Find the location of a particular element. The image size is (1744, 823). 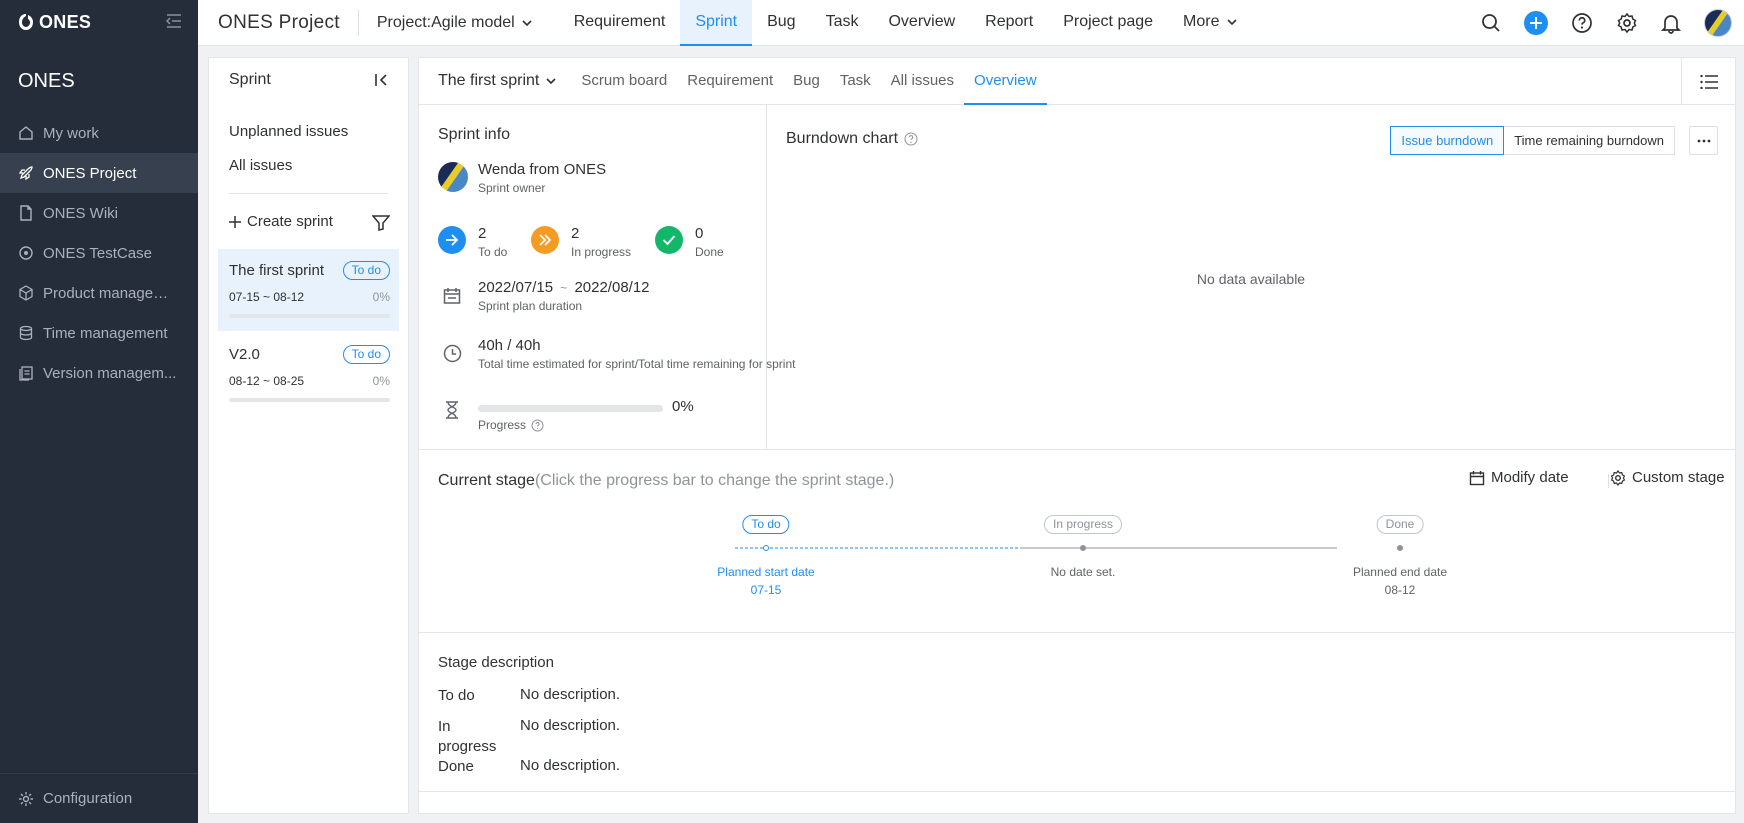

top-nav-task: Task is located at coordinates (842, 23).